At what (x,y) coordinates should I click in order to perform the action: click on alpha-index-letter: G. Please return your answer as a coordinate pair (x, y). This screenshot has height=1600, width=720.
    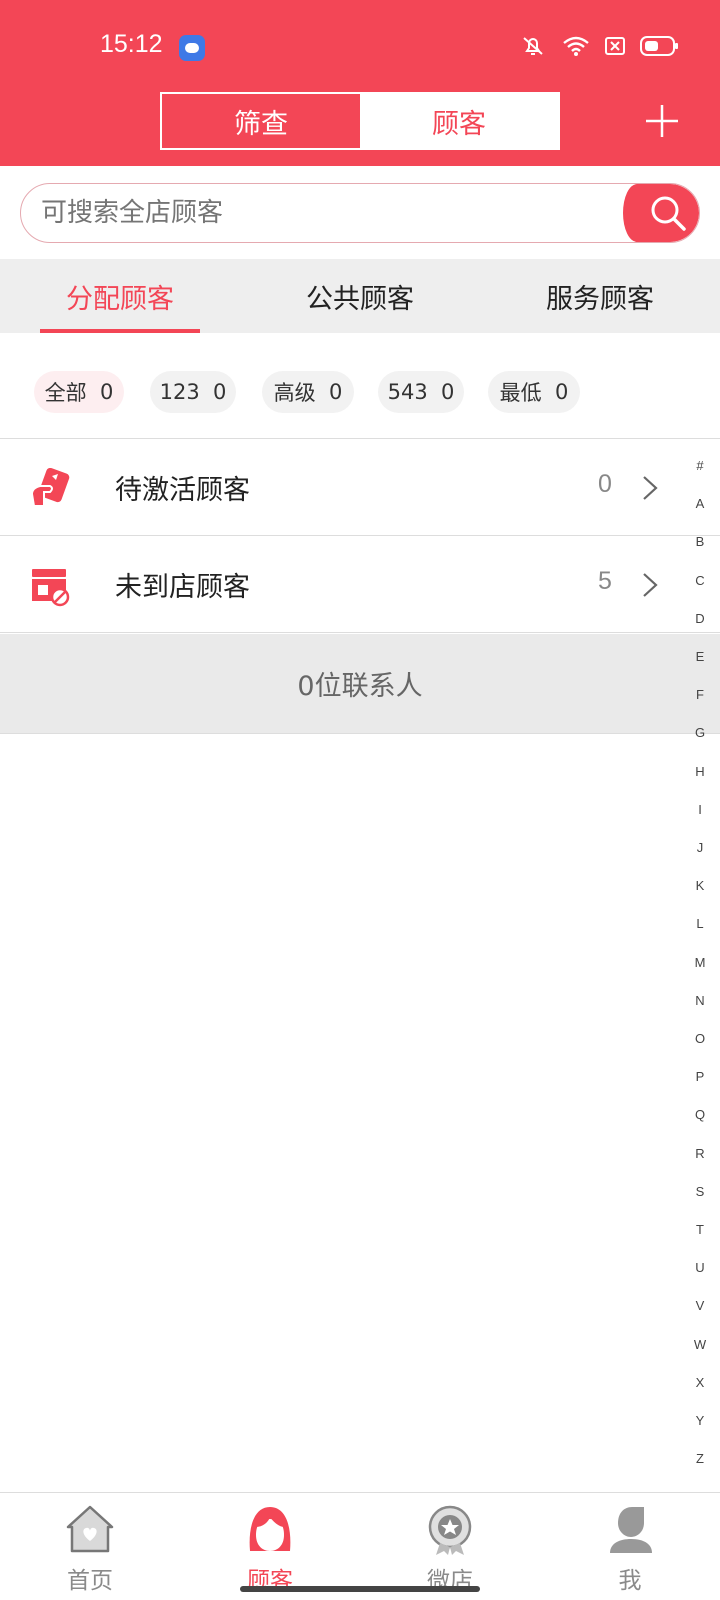
    Looking at the image, I should click on (700, 732).